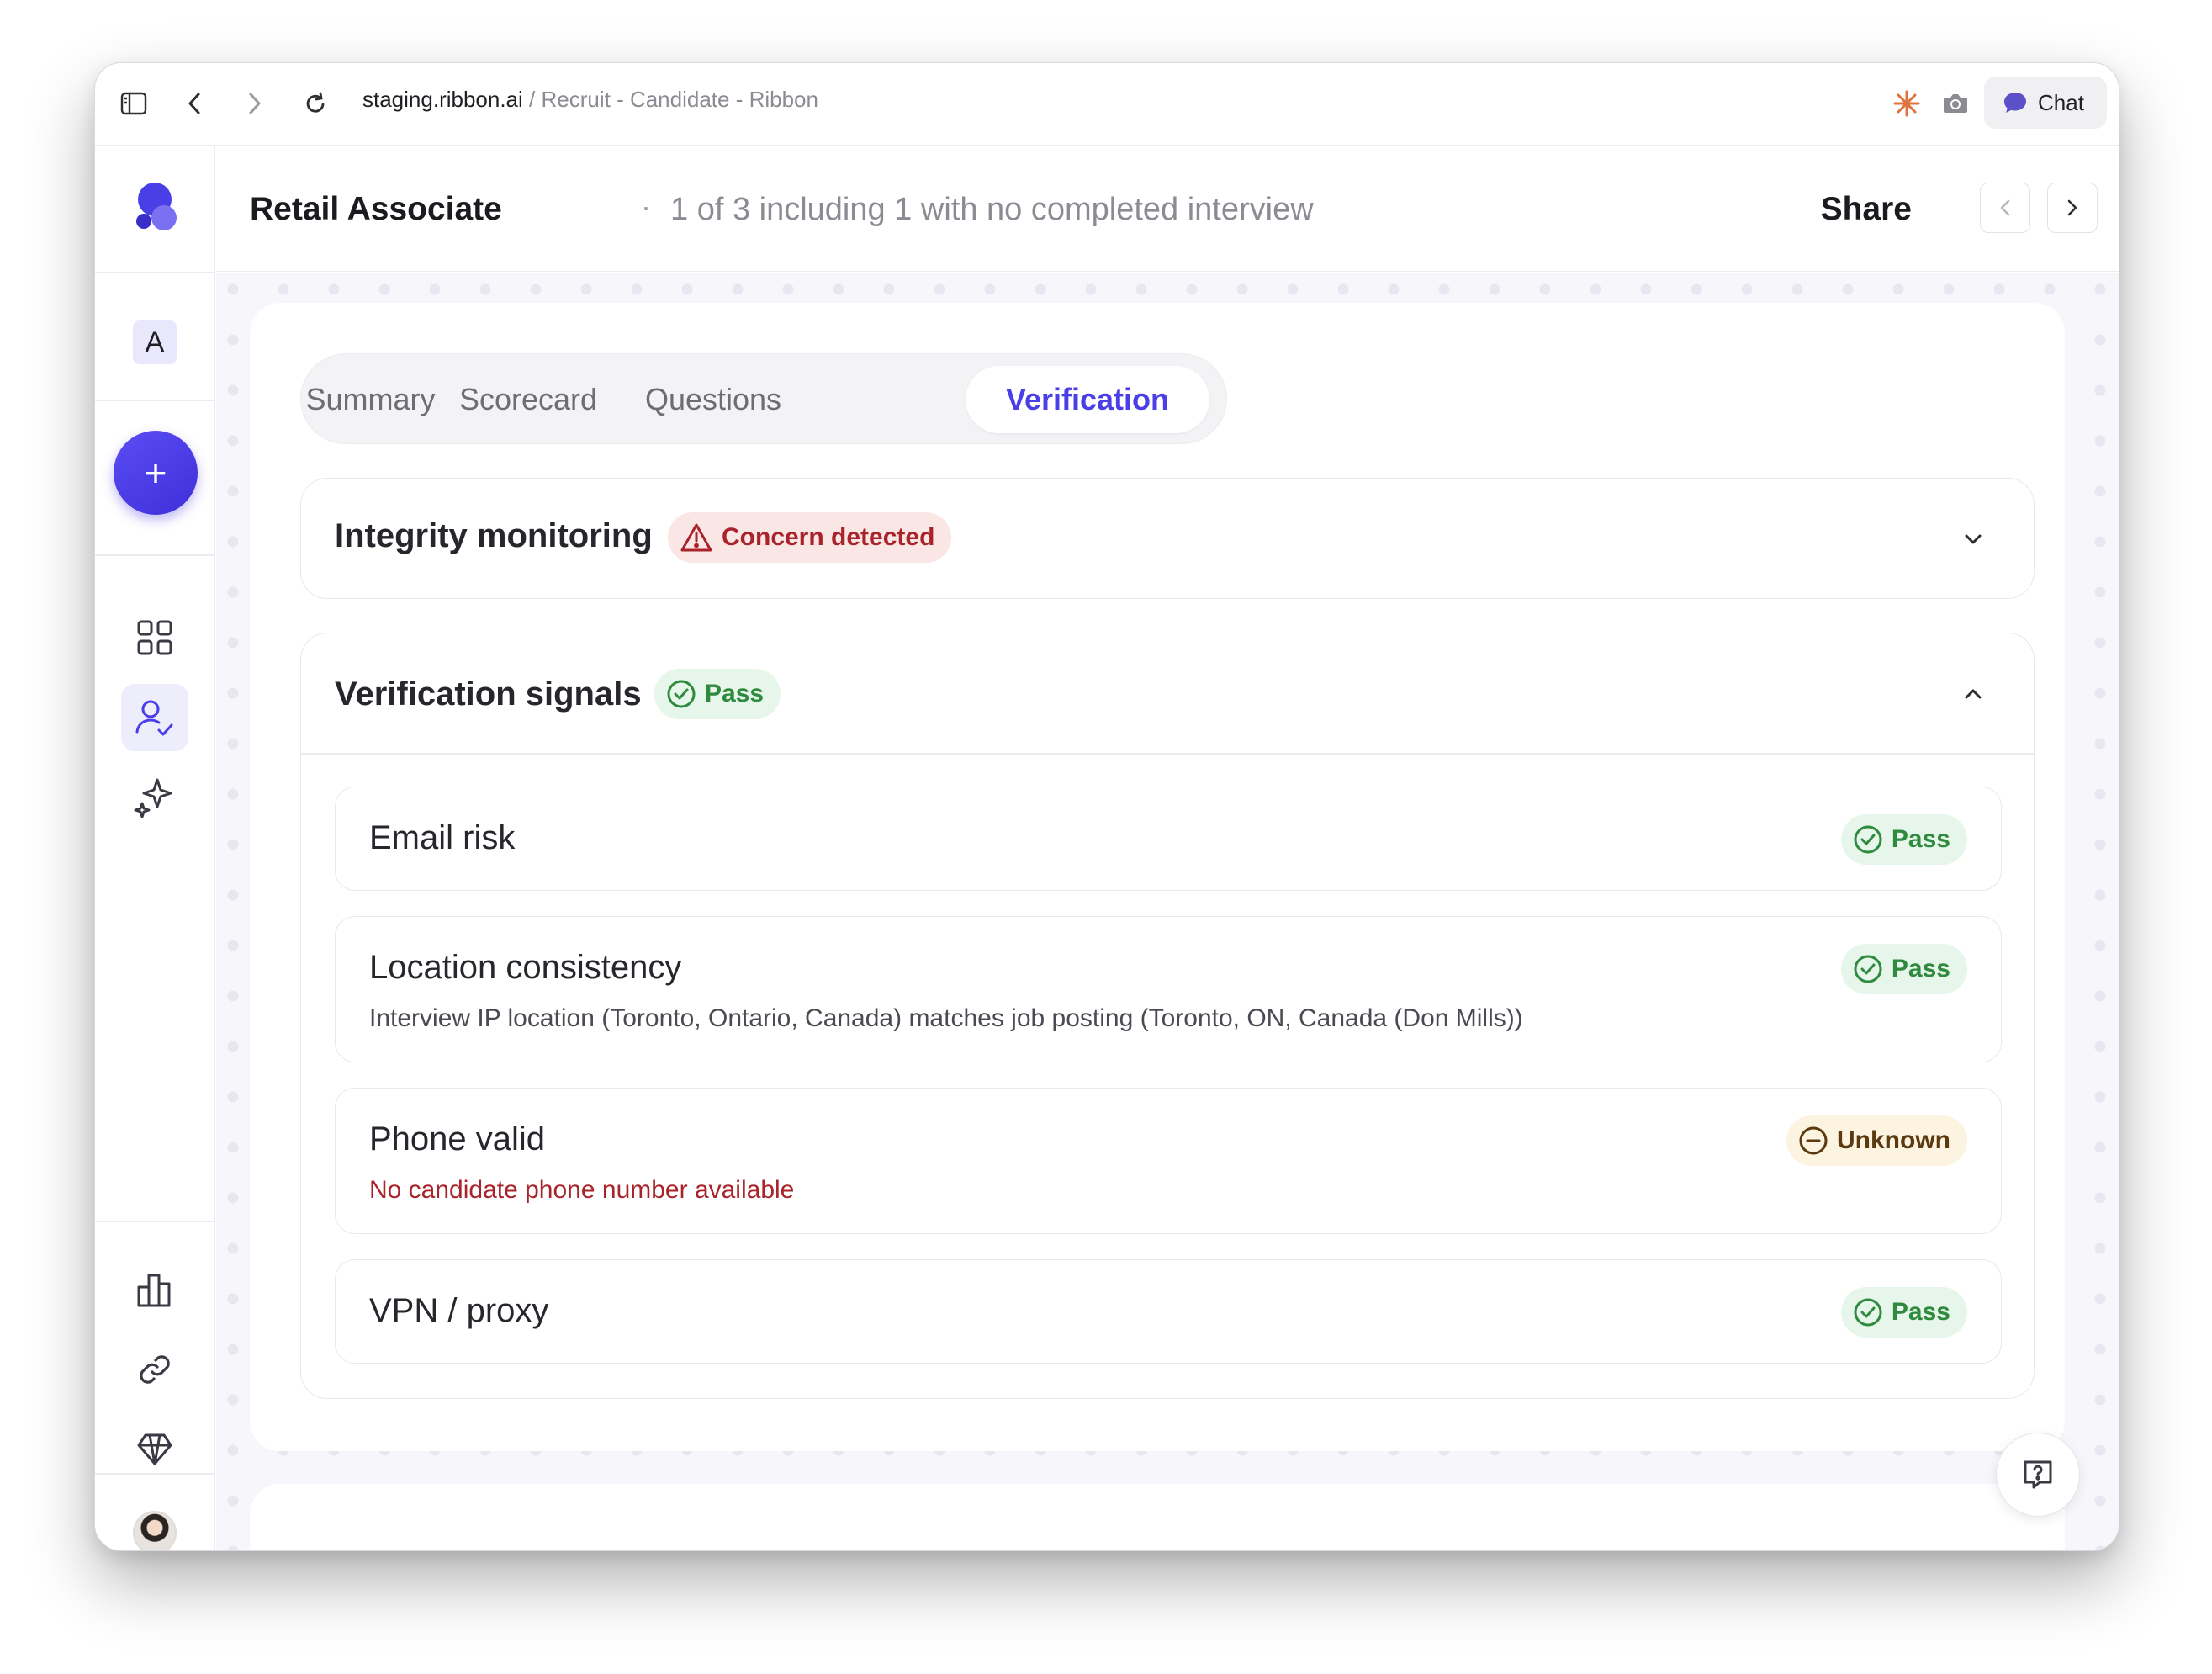  I want to click on signal-email-risk: Email risk Pass, so click(1168, 839).